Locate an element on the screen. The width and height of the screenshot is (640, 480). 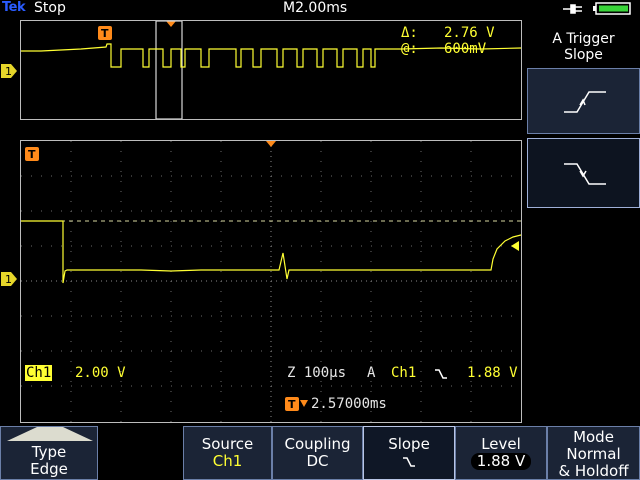
ch1-scale: 2.00 V is located at coordinates (100, 373).